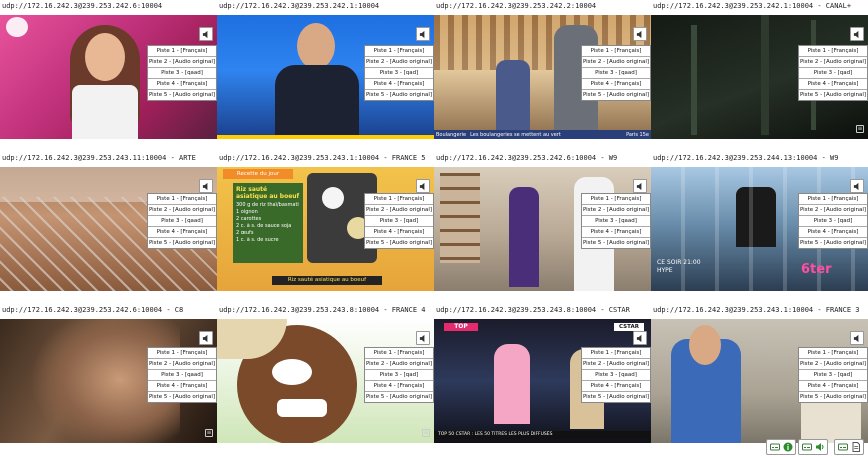  I want to click on control-group-info, so click(781, 447).